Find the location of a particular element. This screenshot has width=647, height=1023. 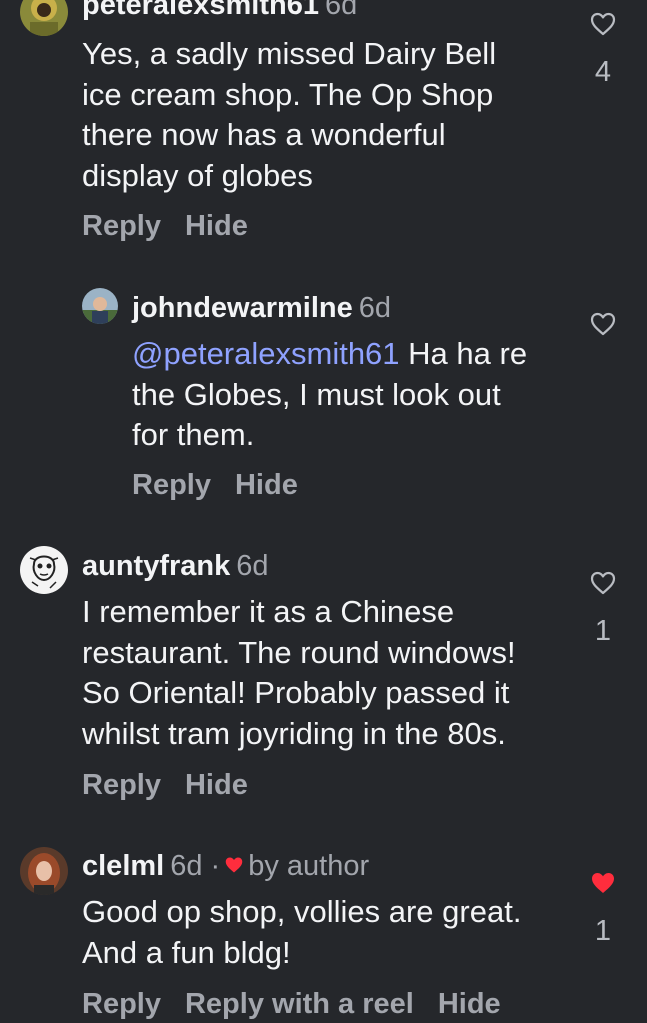

comment-header: auntyfrank 6d is located at coordinates (175, 566).